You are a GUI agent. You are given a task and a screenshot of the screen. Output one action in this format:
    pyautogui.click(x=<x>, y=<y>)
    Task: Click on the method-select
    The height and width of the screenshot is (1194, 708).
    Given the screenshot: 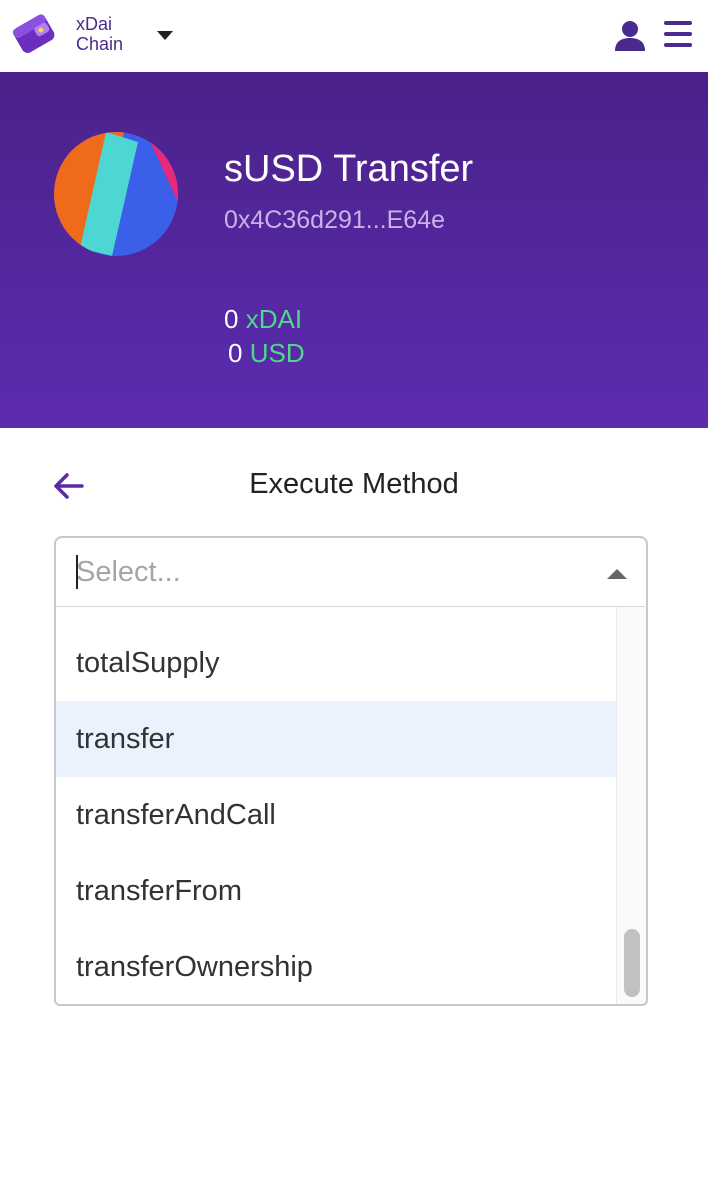 What is the action you would take?
    pyautogui.click(x=351, y=572)
    